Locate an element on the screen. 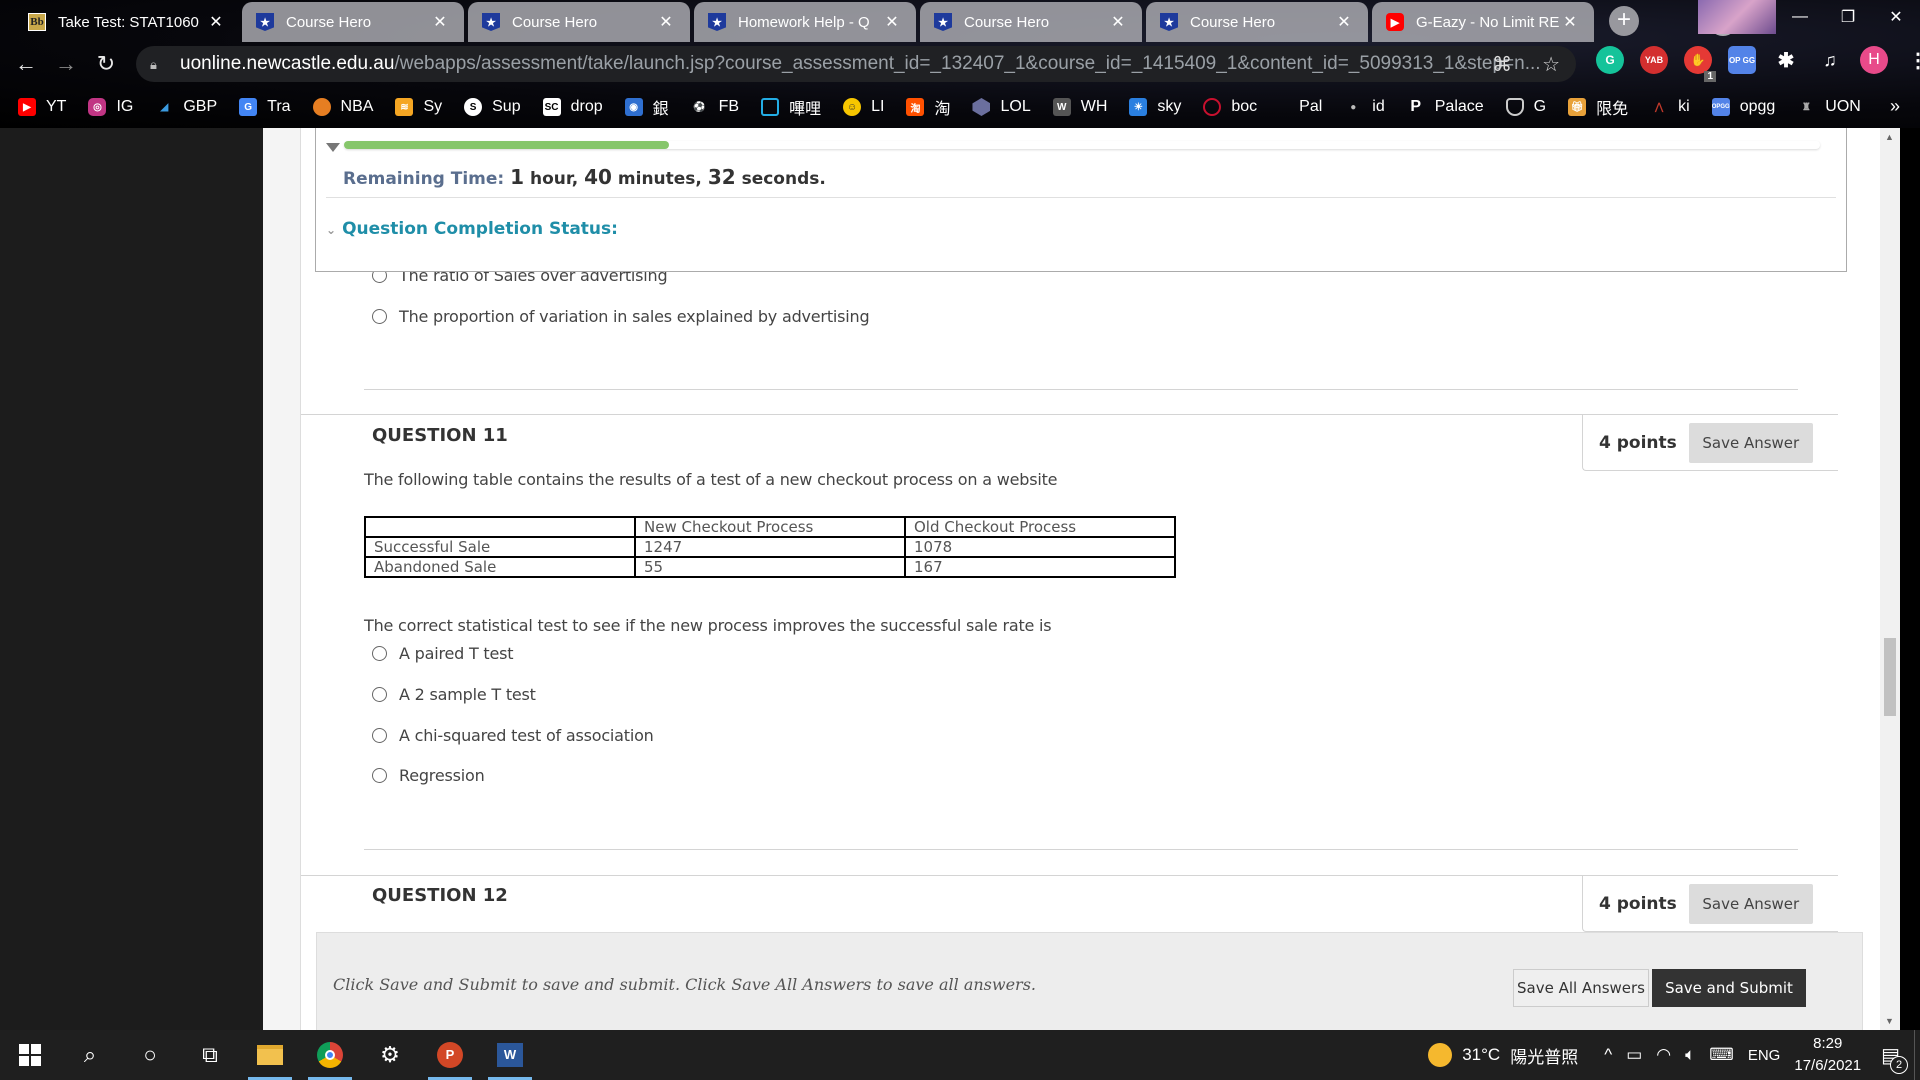  bookmark-bank: ◉ 銀 is located at coordinates (646, 107).